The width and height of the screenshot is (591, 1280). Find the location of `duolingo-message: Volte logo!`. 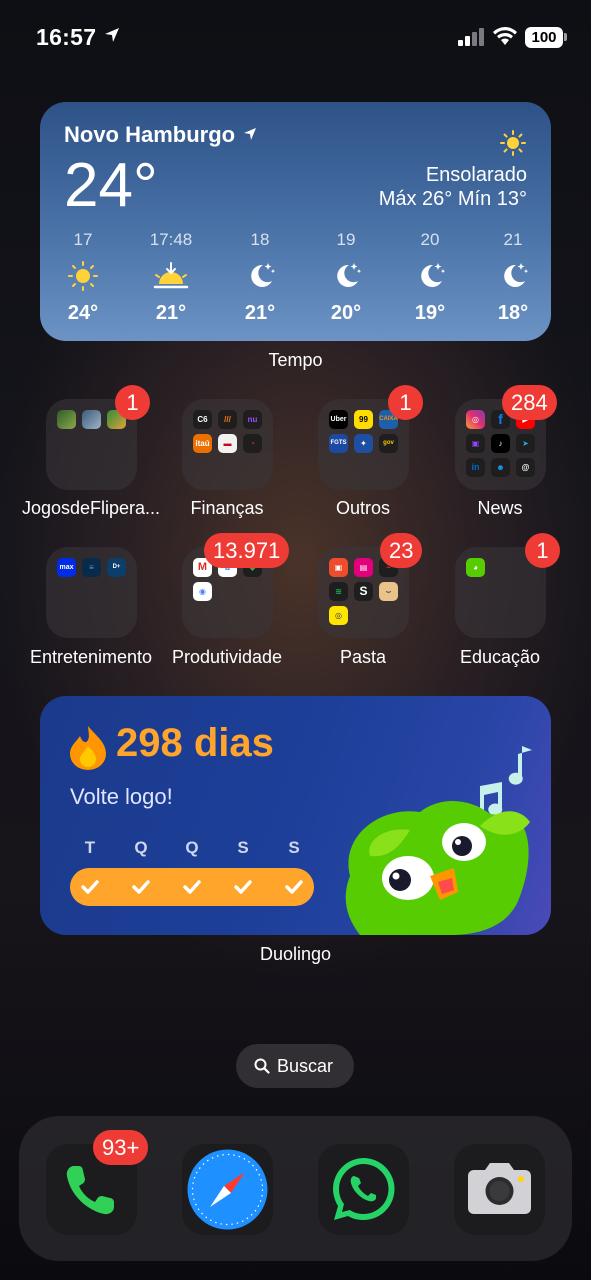

duolingo-message: Volte logo! is located at coordinates (121, 796).